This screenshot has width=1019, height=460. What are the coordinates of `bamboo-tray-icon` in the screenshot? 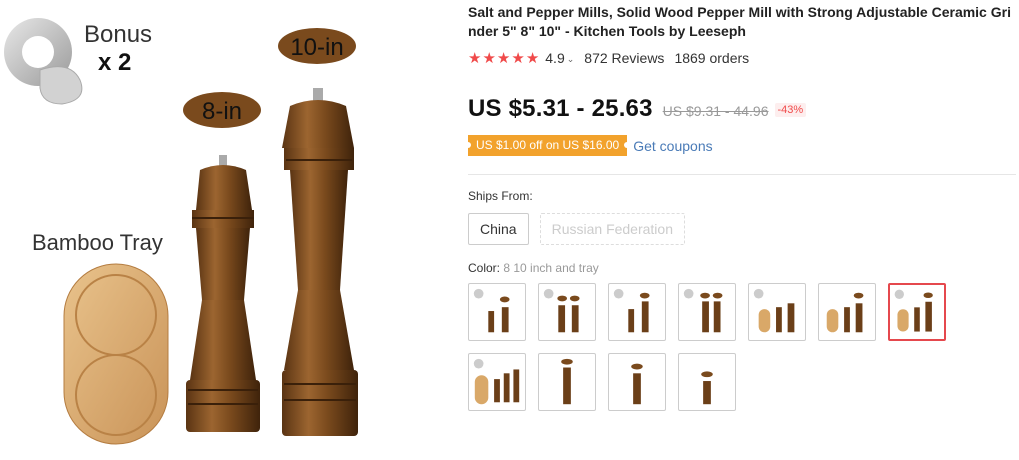 It's located at (116, 354).